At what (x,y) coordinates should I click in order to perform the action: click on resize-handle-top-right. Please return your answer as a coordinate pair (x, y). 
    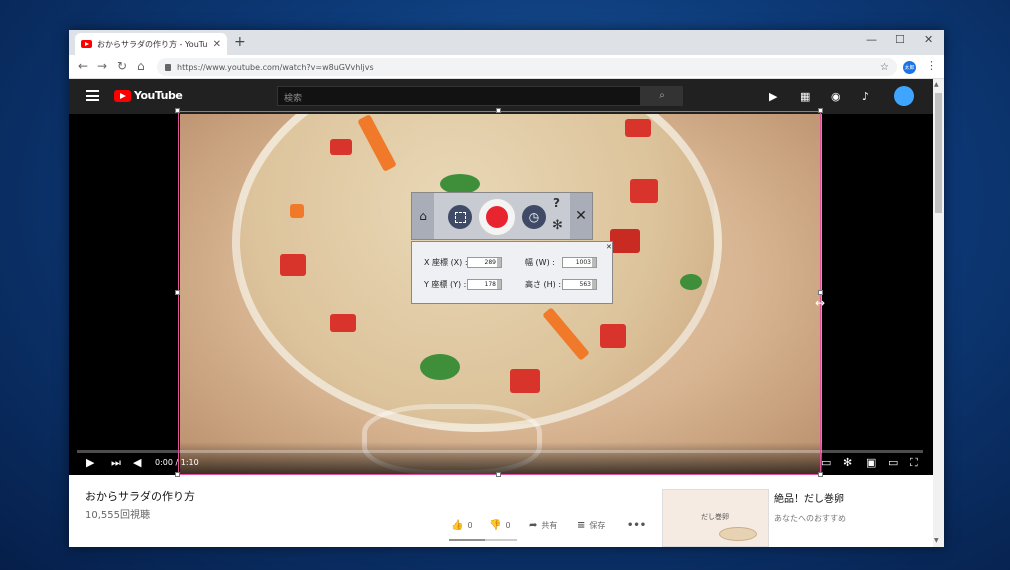
    Looking at the image, I should click on (820, 110).